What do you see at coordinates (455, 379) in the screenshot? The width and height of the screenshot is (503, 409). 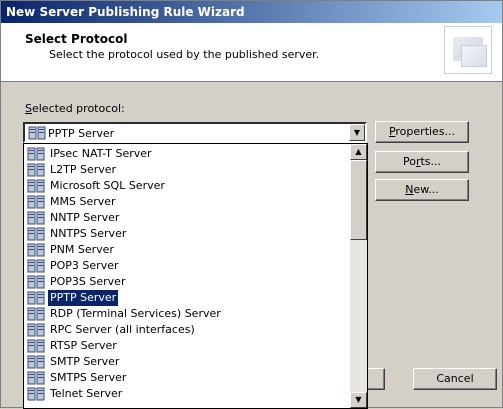 I see `cancel-button: Cancel` at bounding box center [455, 379].